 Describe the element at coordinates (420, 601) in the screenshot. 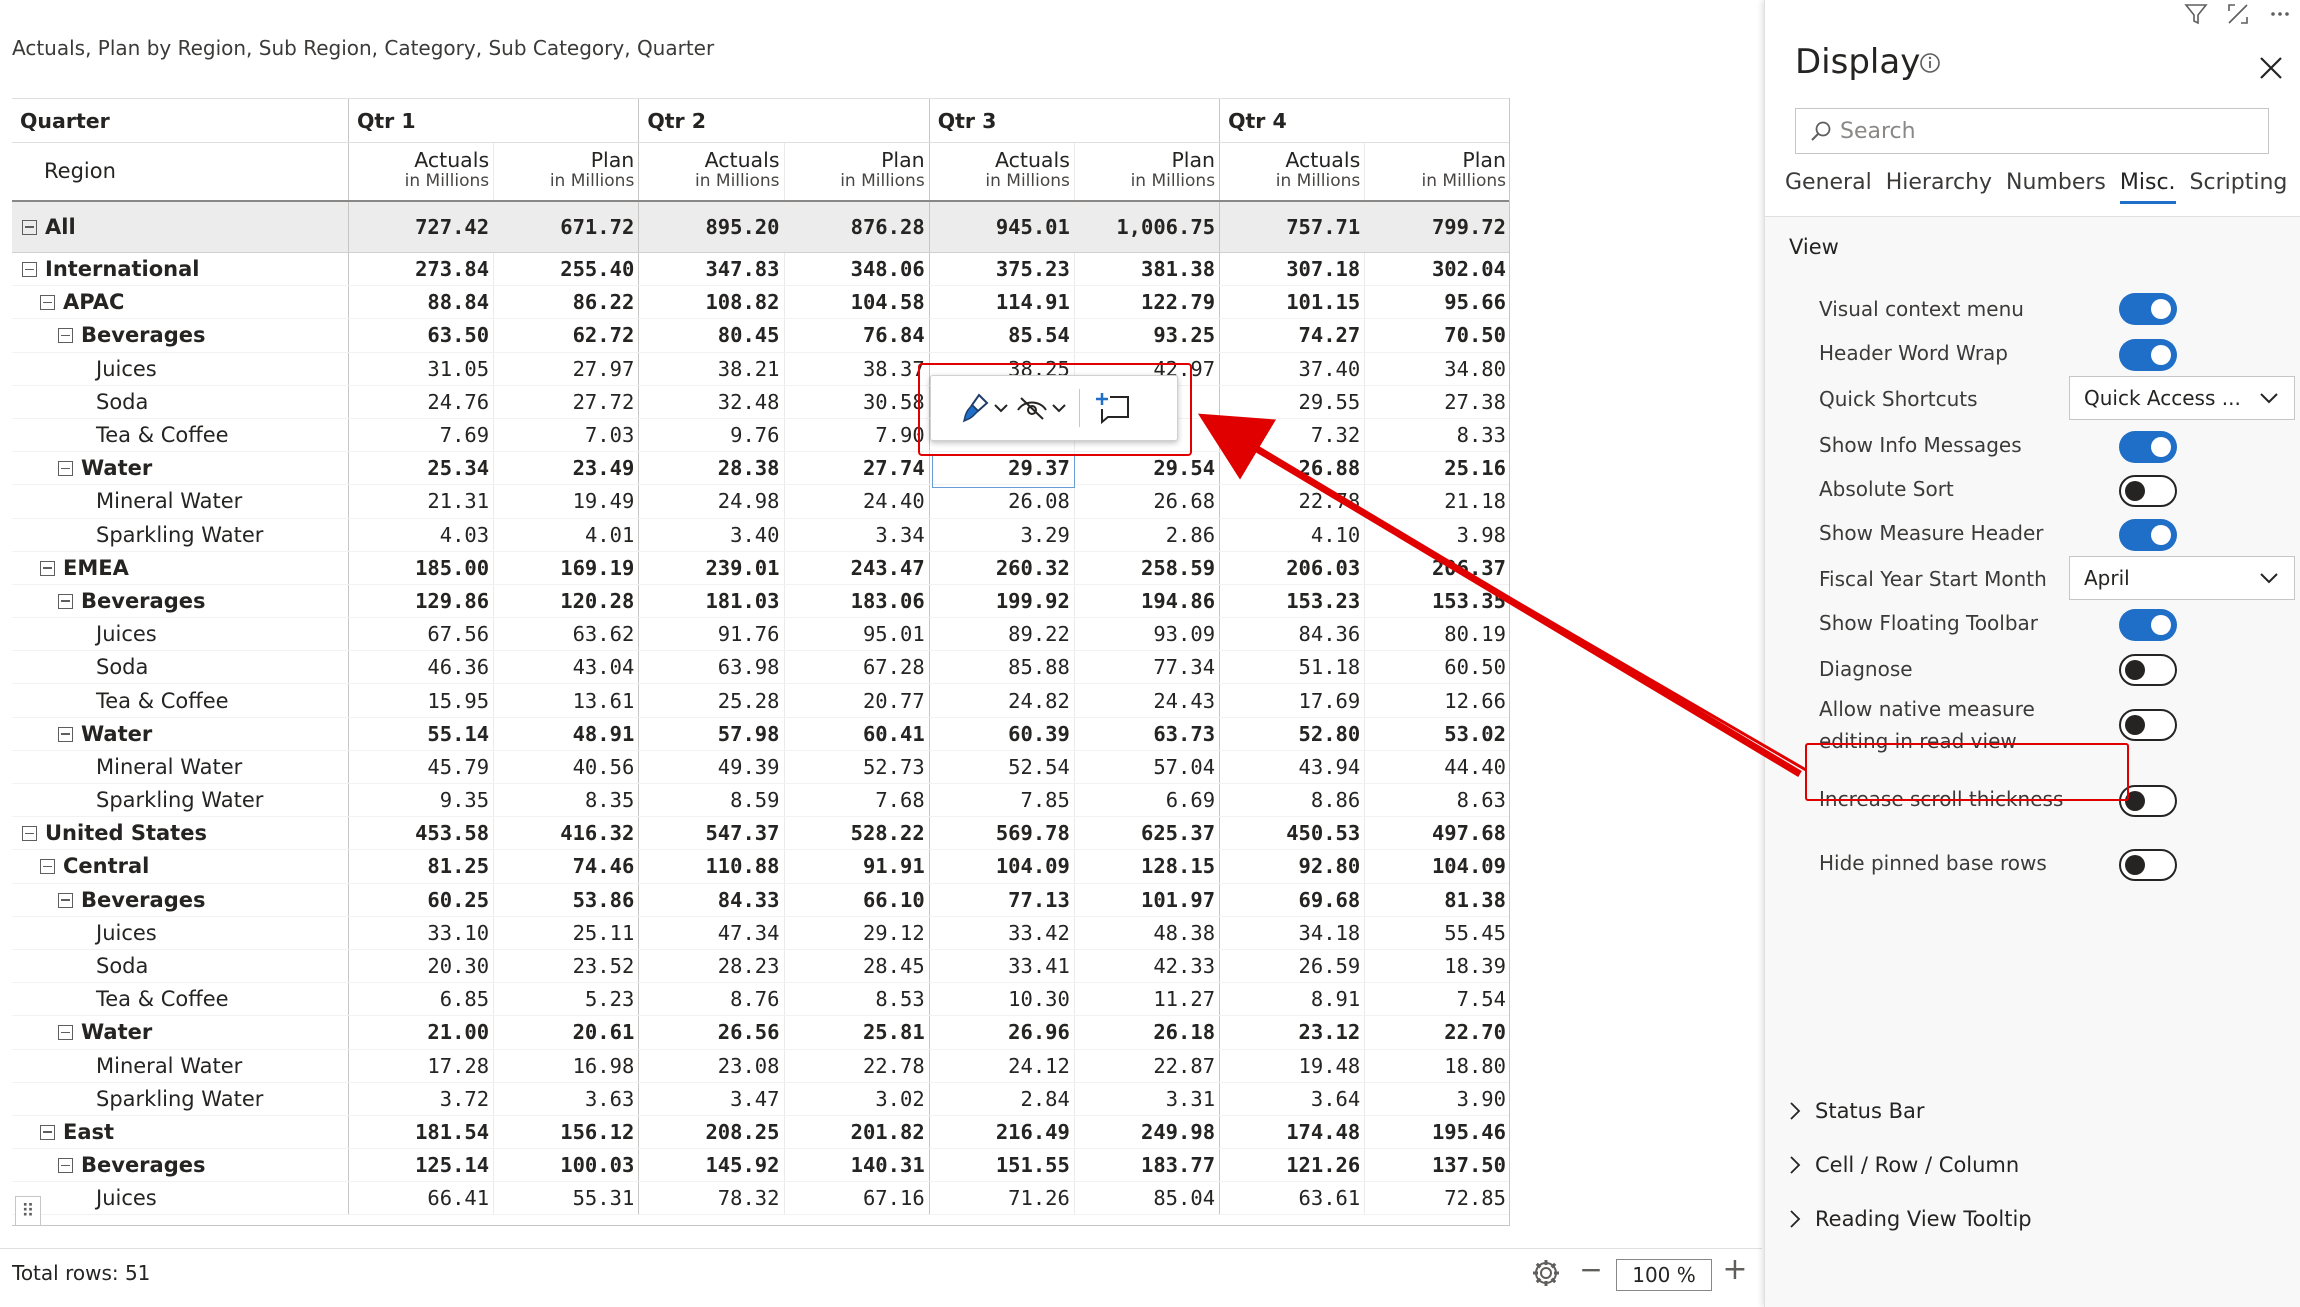

I see `value-cell: 129.86` at that location.